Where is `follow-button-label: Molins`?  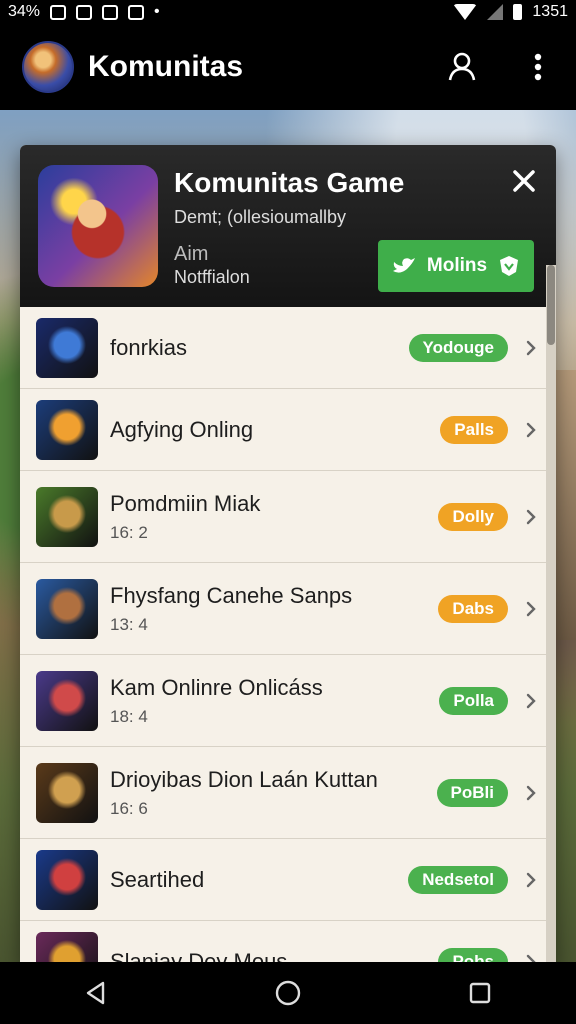
follow-button-label: Molins is located at coordinates (457, 265).